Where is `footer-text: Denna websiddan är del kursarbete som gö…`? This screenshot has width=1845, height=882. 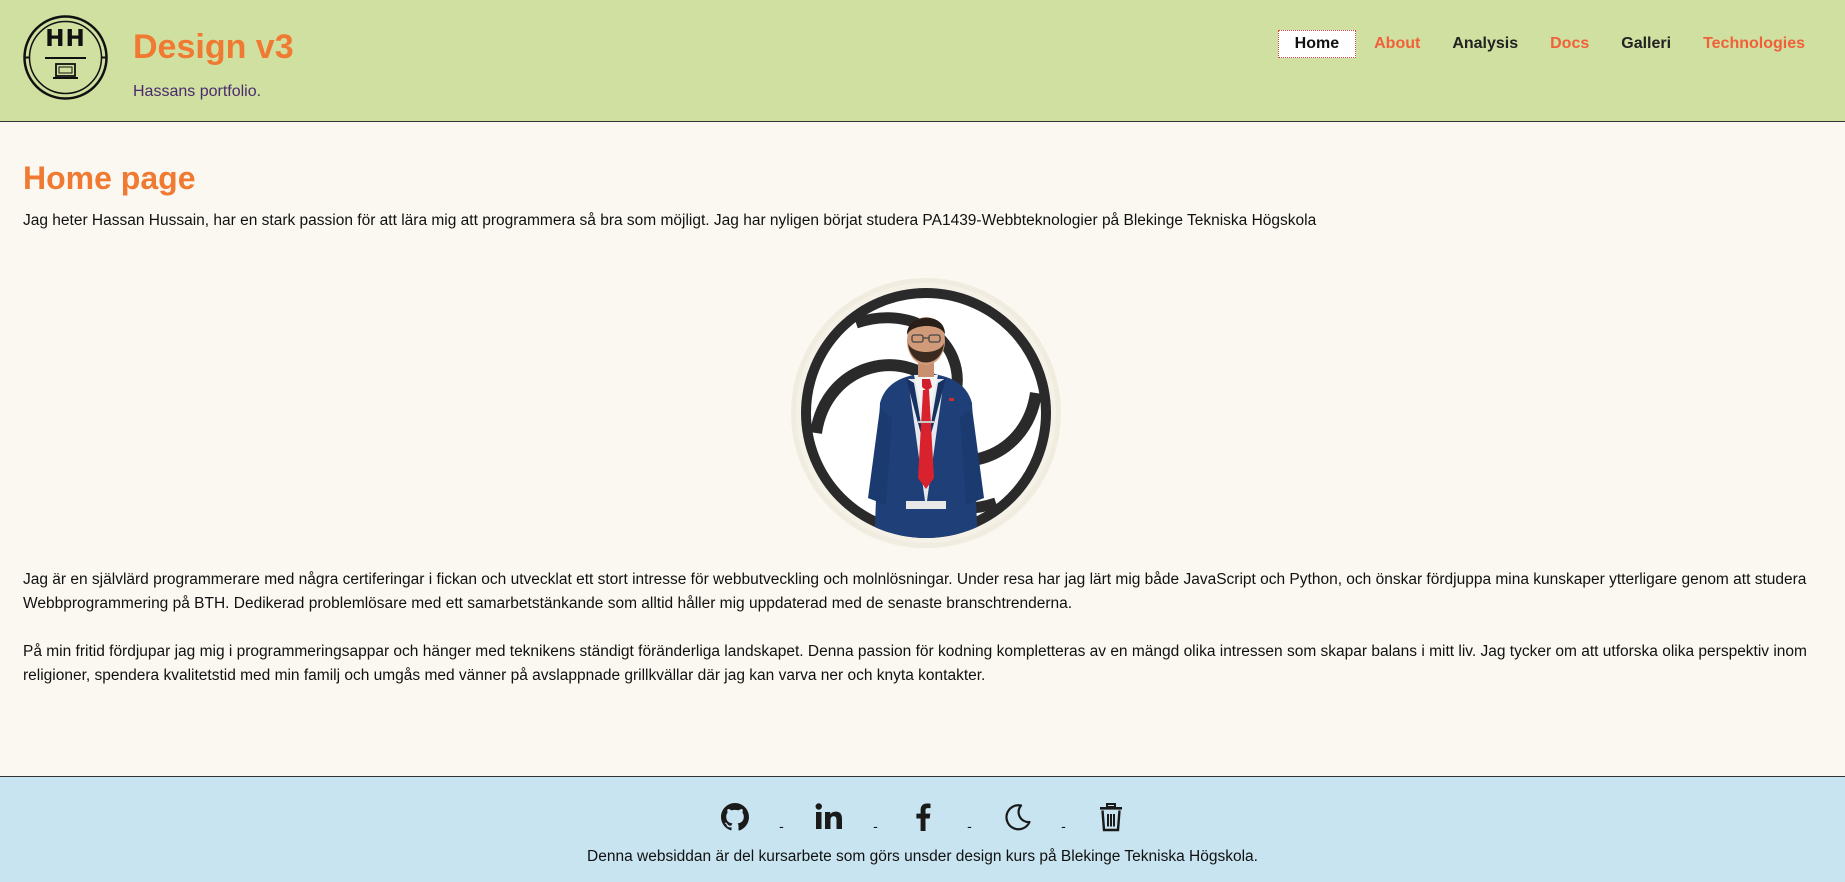
footer-text: Denna websiddan är del kursarbete som gö… is located at coordinates (922, 856).